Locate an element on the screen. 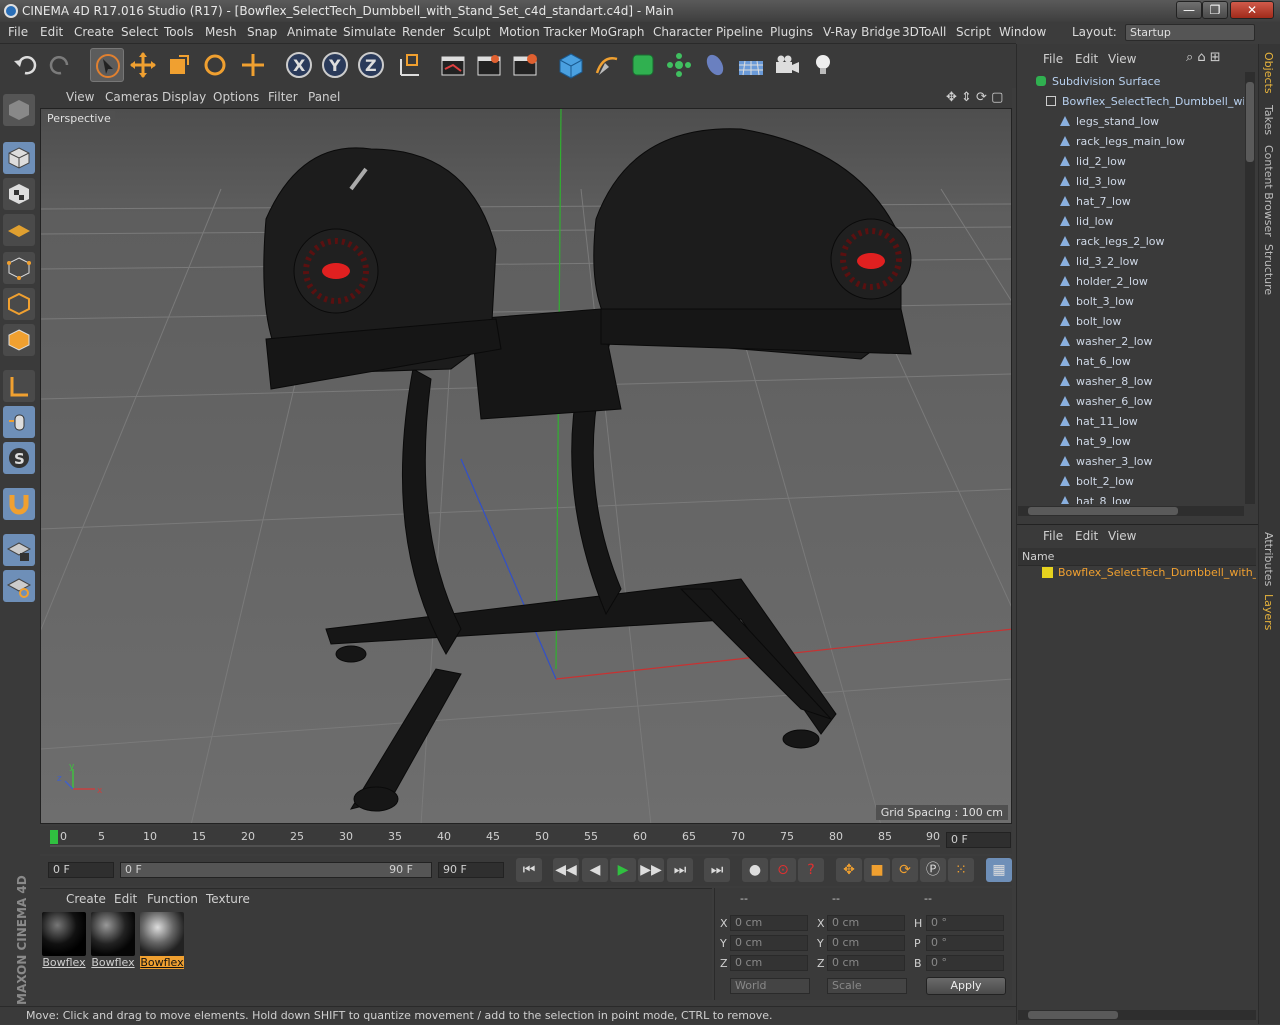  tab-objects: Objects is located at coordinates (1268, 73).